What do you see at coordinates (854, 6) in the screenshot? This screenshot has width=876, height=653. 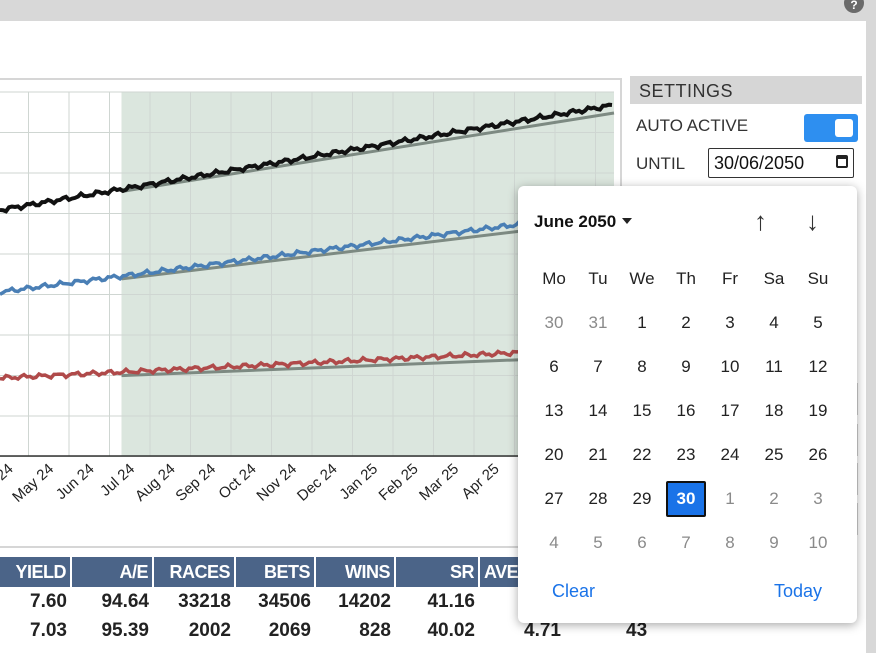 I see `help-icon: ?` at bounding box center [854, 6].